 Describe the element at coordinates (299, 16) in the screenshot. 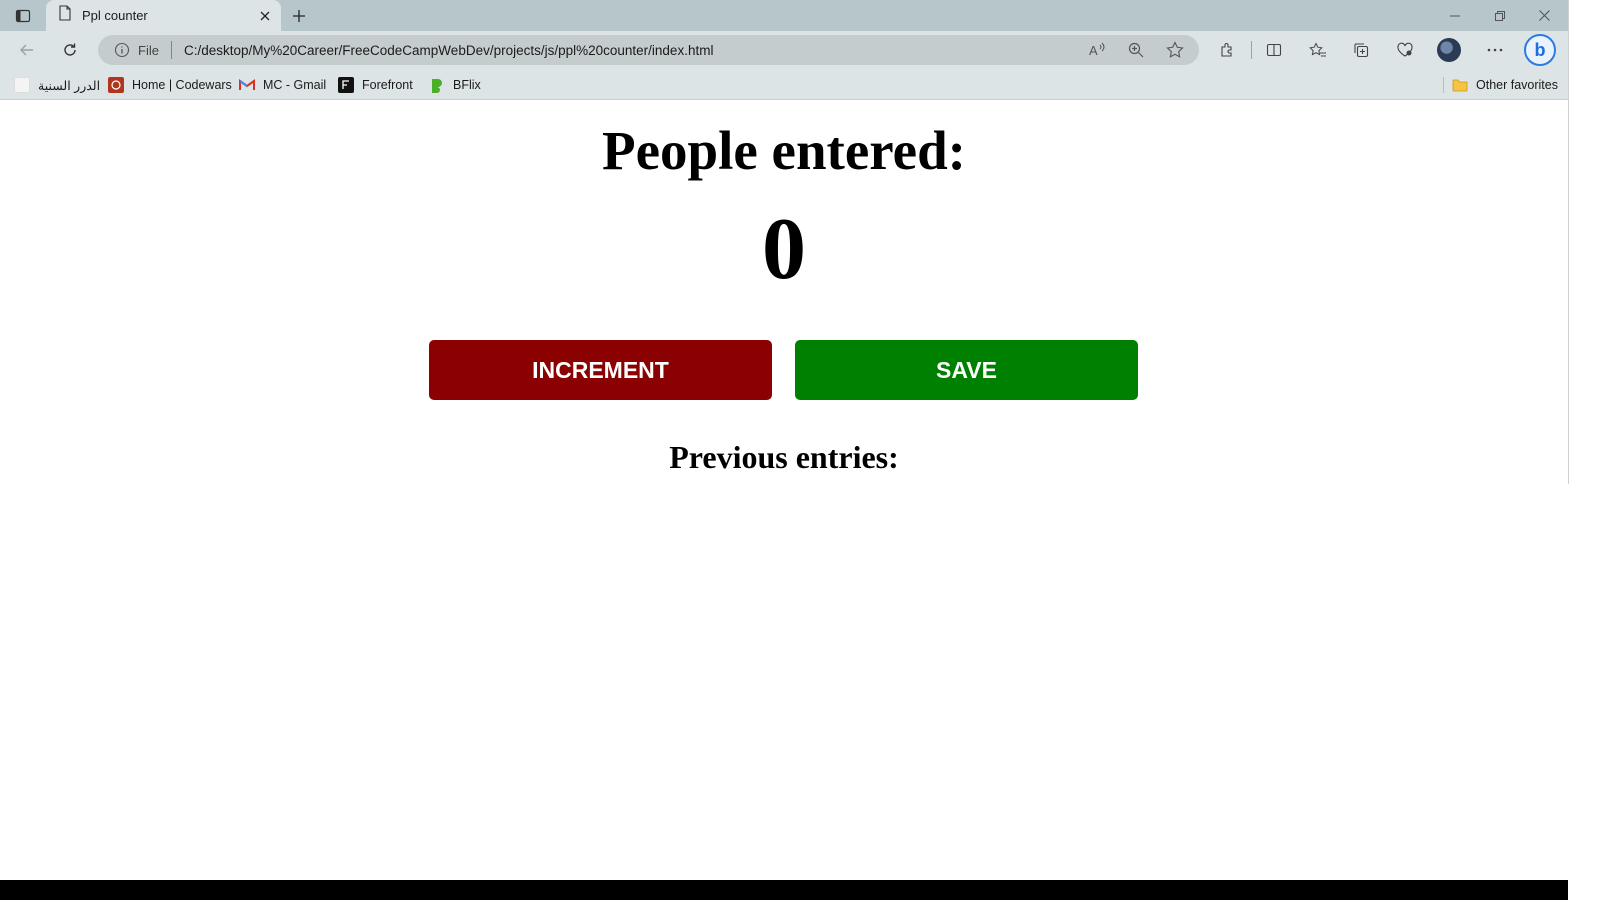

I see `new-tab-button` at that location.